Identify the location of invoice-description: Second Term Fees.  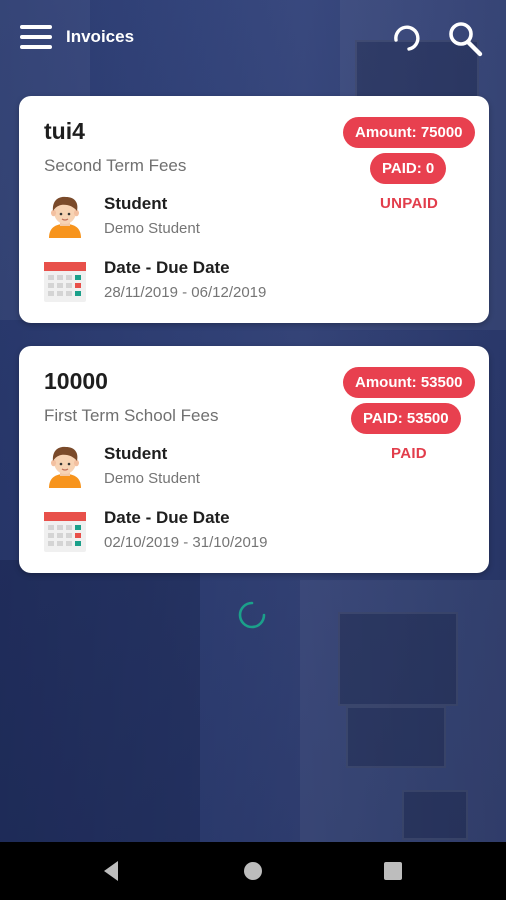
(115, 165).